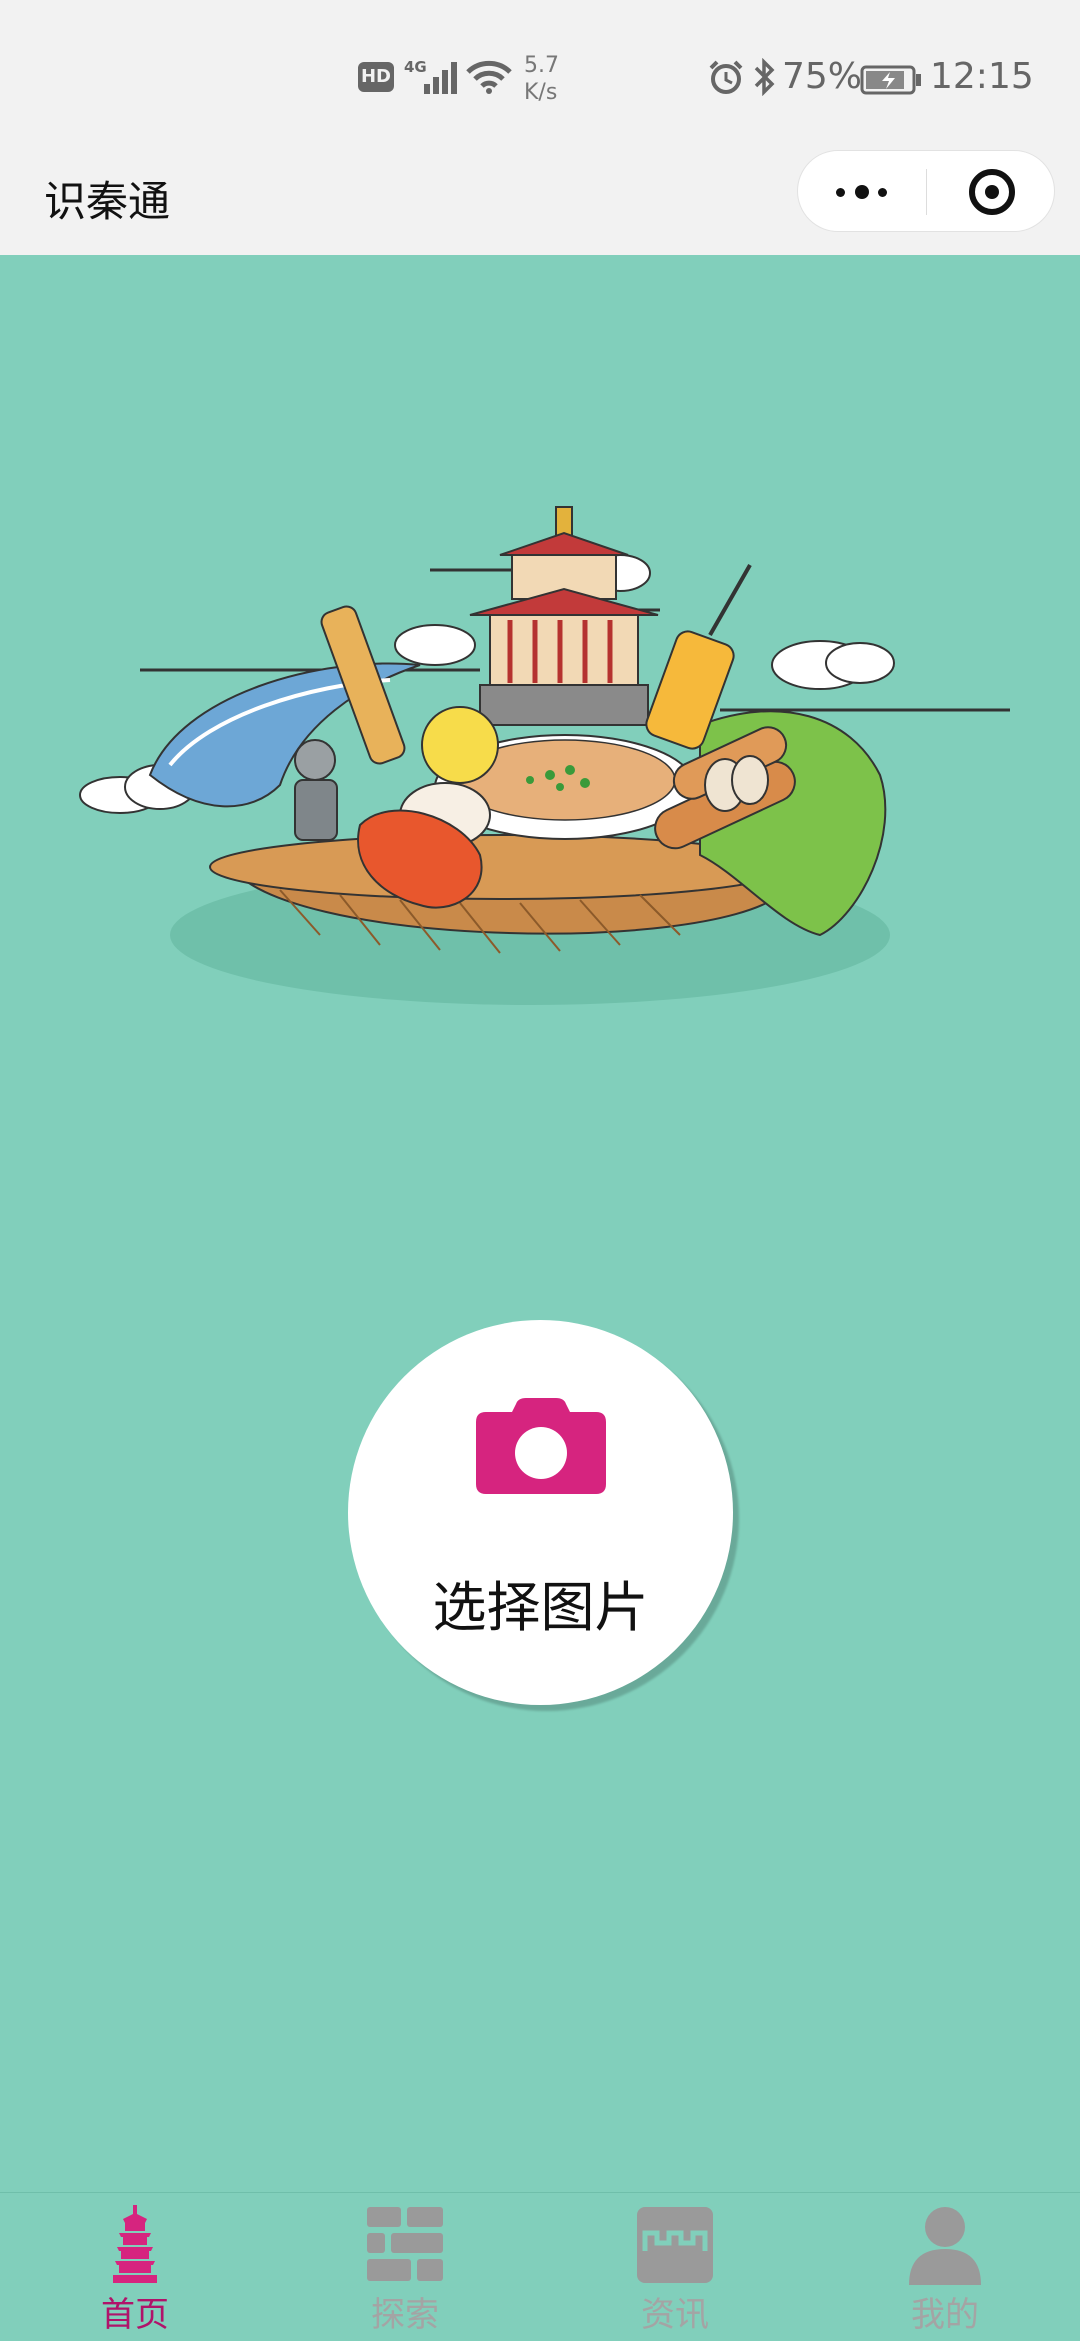 The height and width of the screenshot is (2341, 1080). Describe the element at coordinates (982, 76) in the screenshot. I see `clock: 12:15` at that location.